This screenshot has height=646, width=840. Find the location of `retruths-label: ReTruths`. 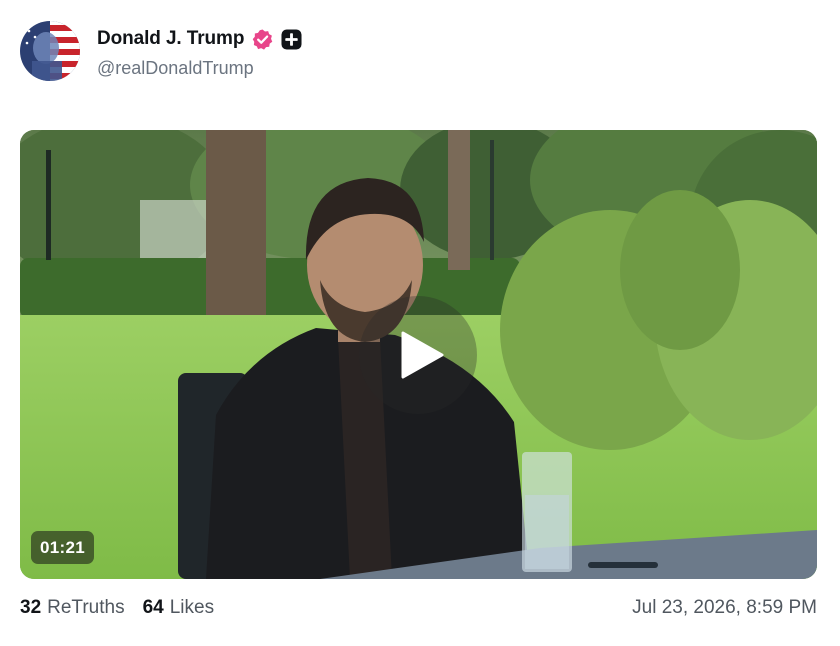

retruths-label: ReTruths is located at coordinates (86, 607).